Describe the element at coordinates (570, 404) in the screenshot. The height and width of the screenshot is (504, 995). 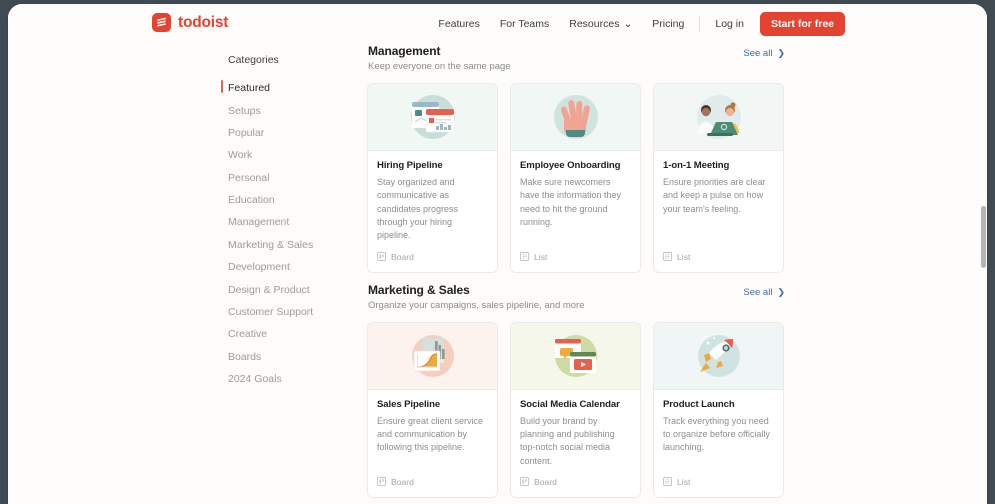
I see `card-title: Social Media Calendar` at that location.